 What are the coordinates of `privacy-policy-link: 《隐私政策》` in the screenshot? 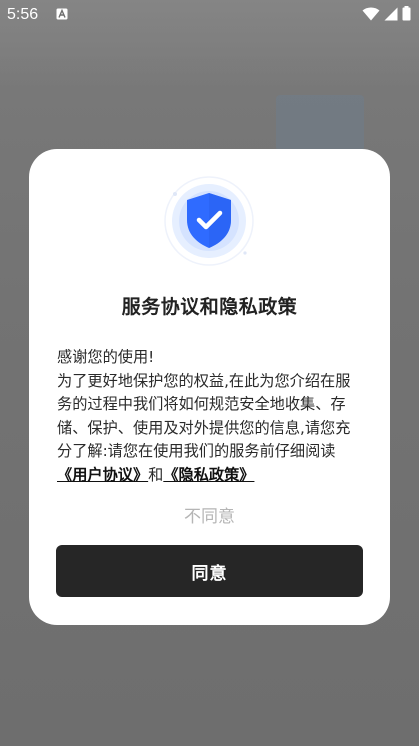 It's located at (208, 475).